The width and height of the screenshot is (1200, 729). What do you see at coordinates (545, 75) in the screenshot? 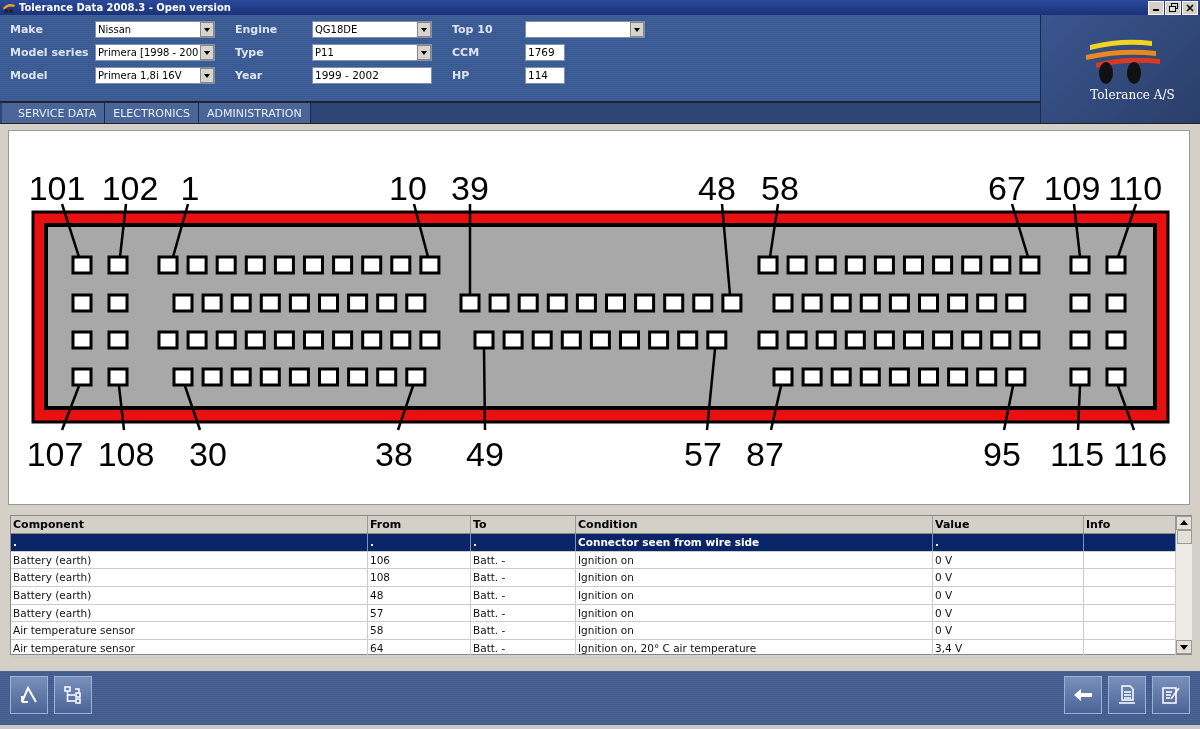
I see `input-field: 114` at bounding box center [545, 75].